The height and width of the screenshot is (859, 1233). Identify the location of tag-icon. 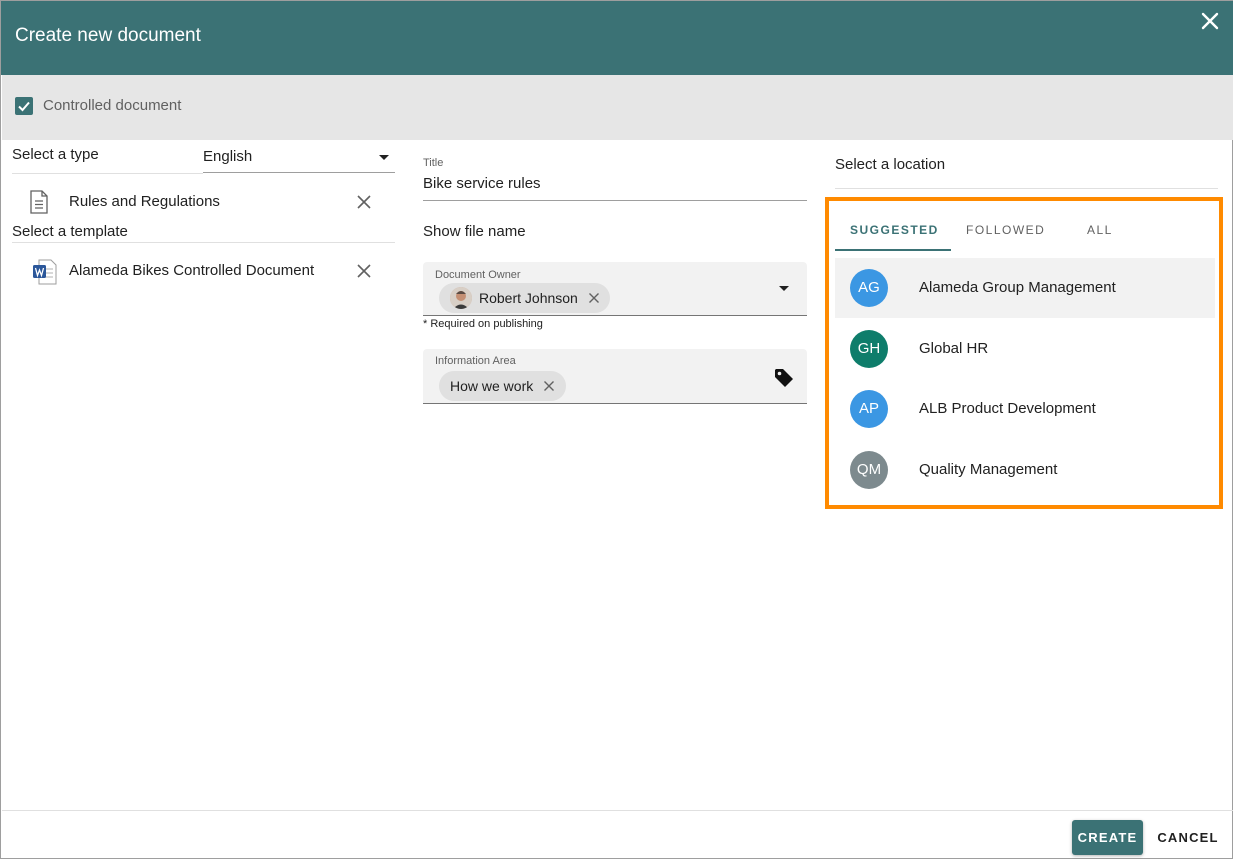
(784, 378).